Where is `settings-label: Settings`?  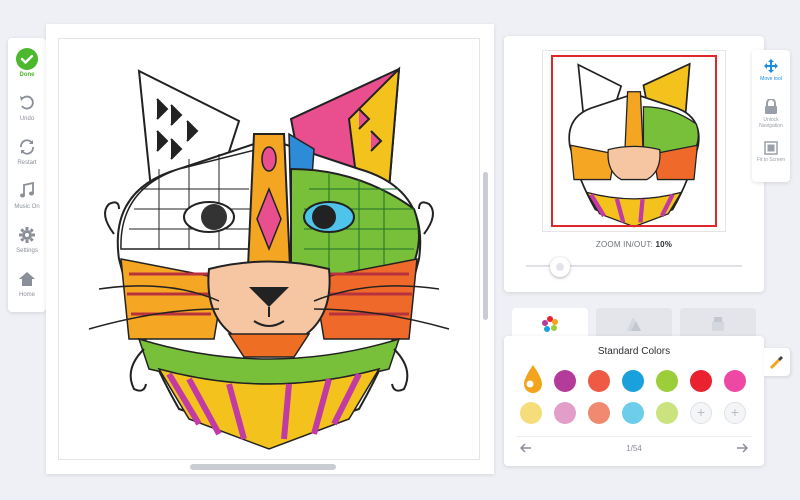 settings-label: Settings is located at coordinates (27, 251).